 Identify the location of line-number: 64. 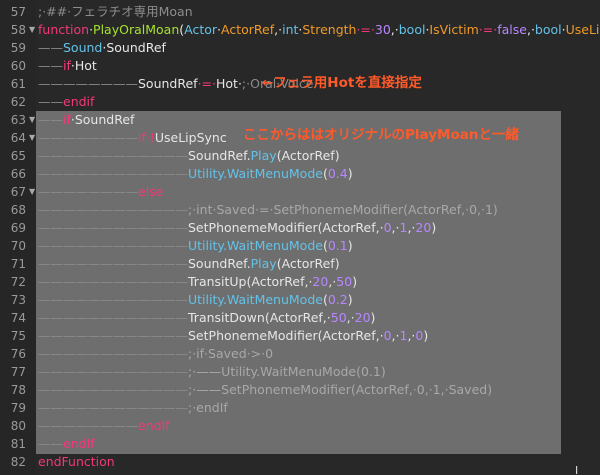
(18, 138).